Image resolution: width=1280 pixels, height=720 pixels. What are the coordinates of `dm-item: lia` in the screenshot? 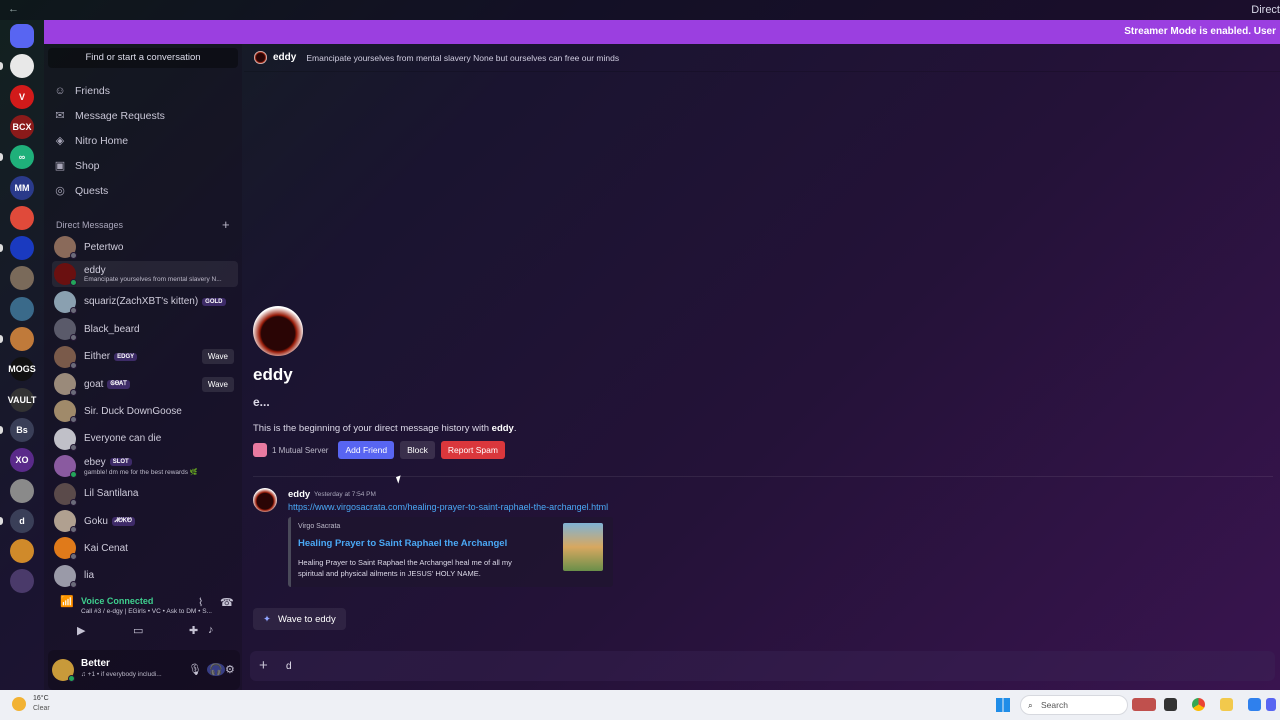 It's located at (145, 576).